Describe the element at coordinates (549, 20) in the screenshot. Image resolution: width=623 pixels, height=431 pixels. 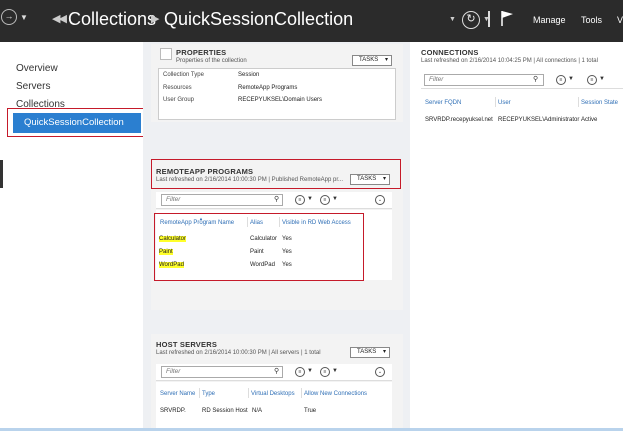
I see `menu-manage: Manage` at that location.